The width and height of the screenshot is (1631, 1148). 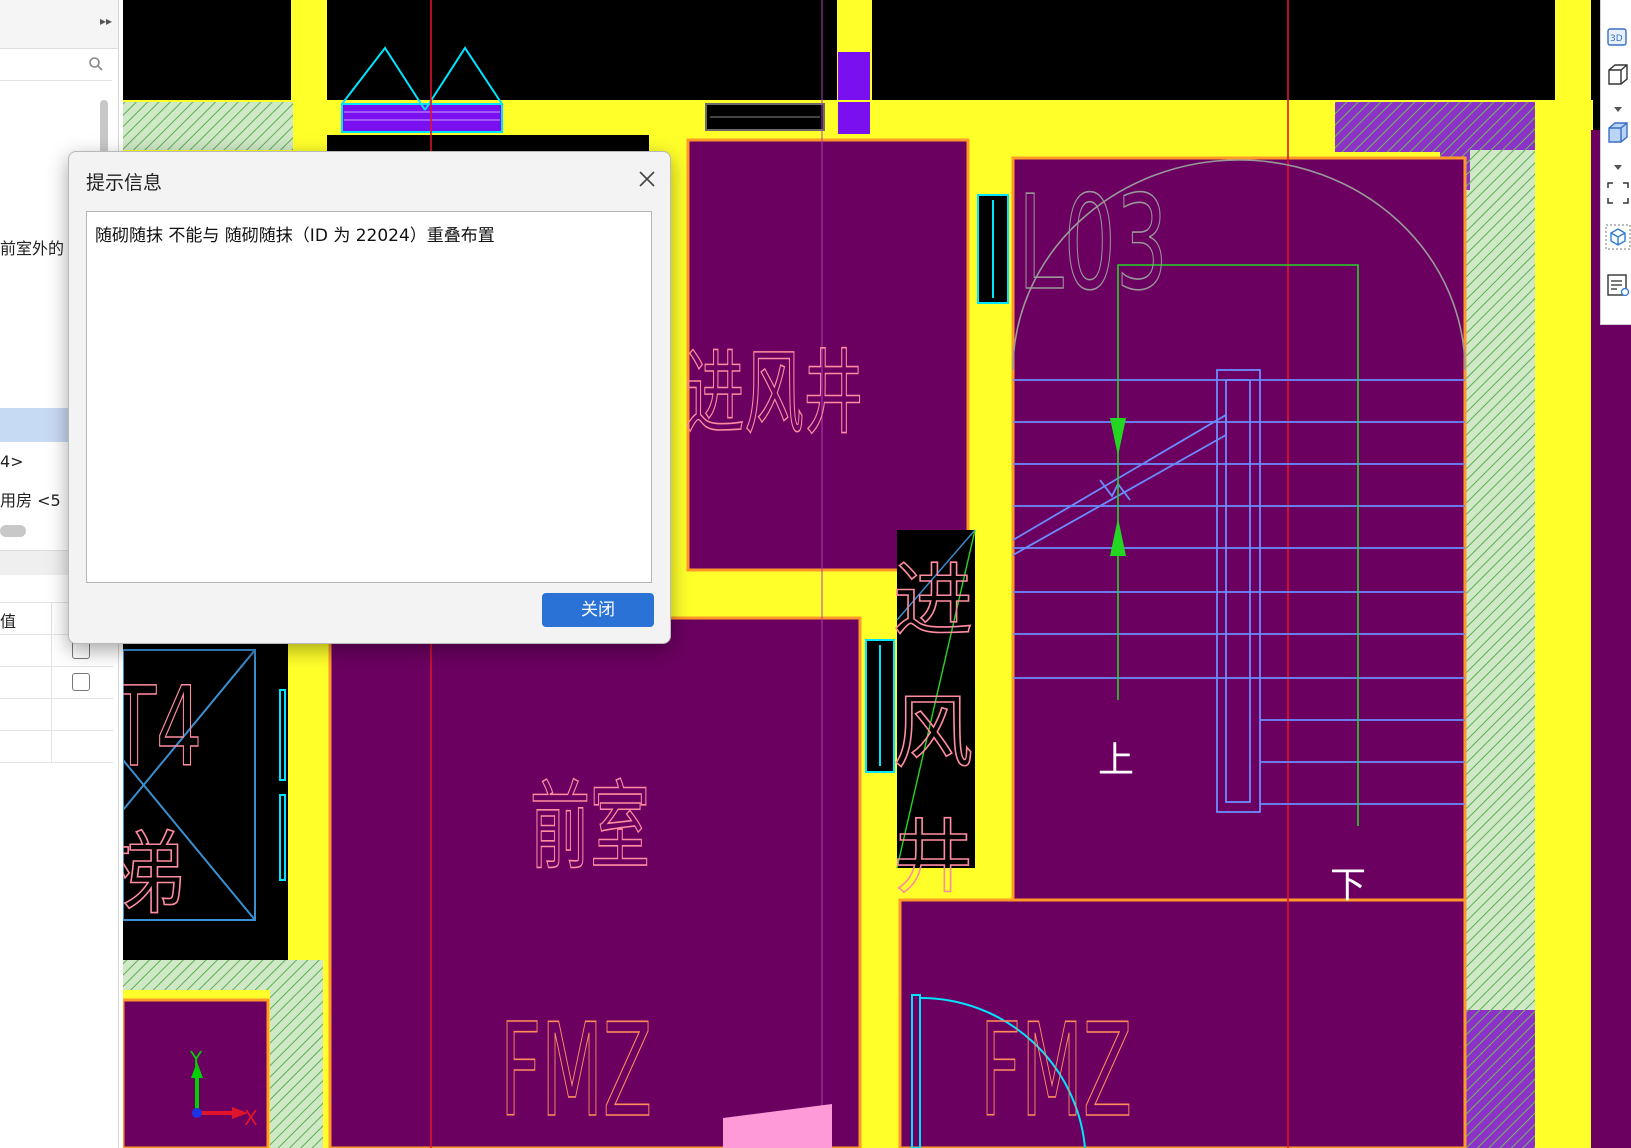 I want to click on intake-shaft-vertical-3: 井, so click(x=933, y=857).